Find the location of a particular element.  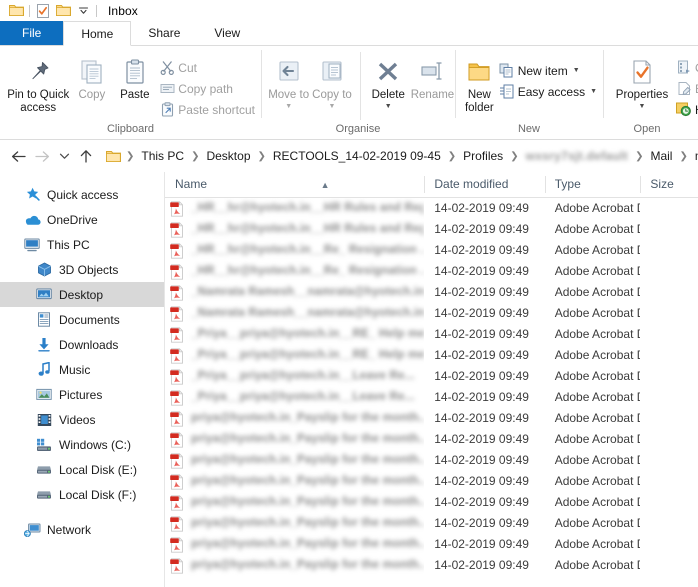

copy-path-button: Copy path is located at coordinates (208, 88).